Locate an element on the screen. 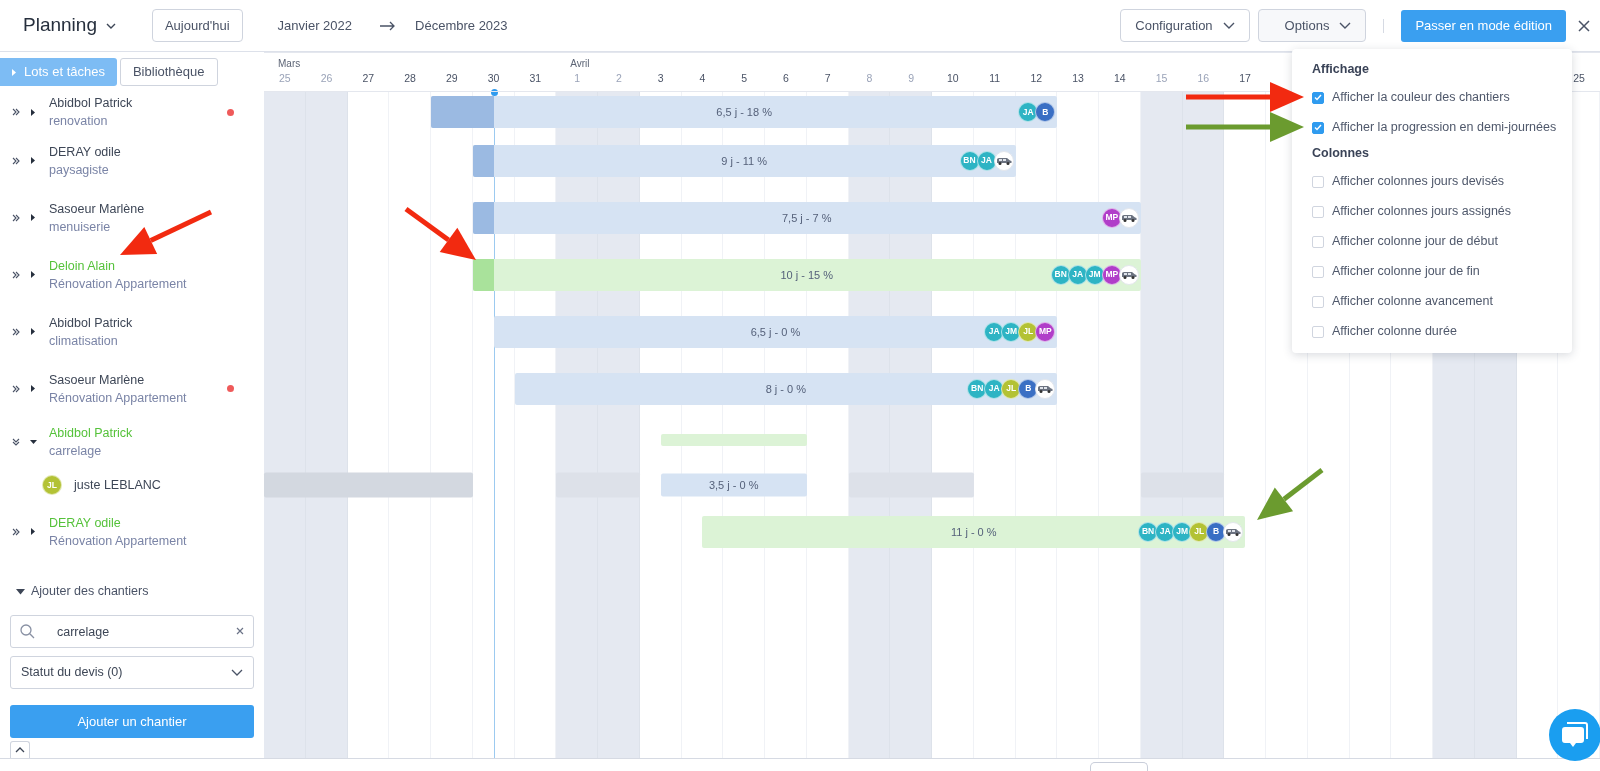  collapse-button is located at coordinates (20, 749).